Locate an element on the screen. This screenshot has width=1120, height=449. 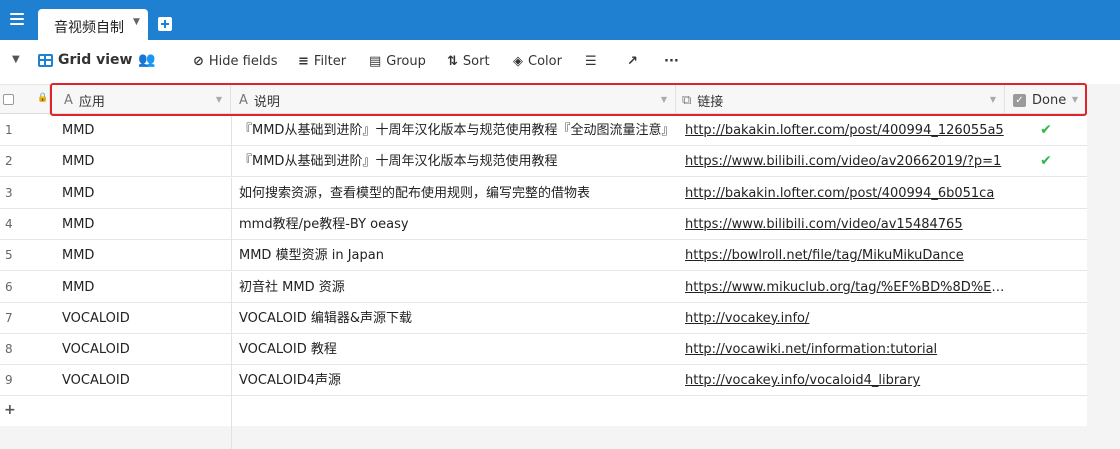
row-height-icon: ☰ is located at coordinates (591, 61).